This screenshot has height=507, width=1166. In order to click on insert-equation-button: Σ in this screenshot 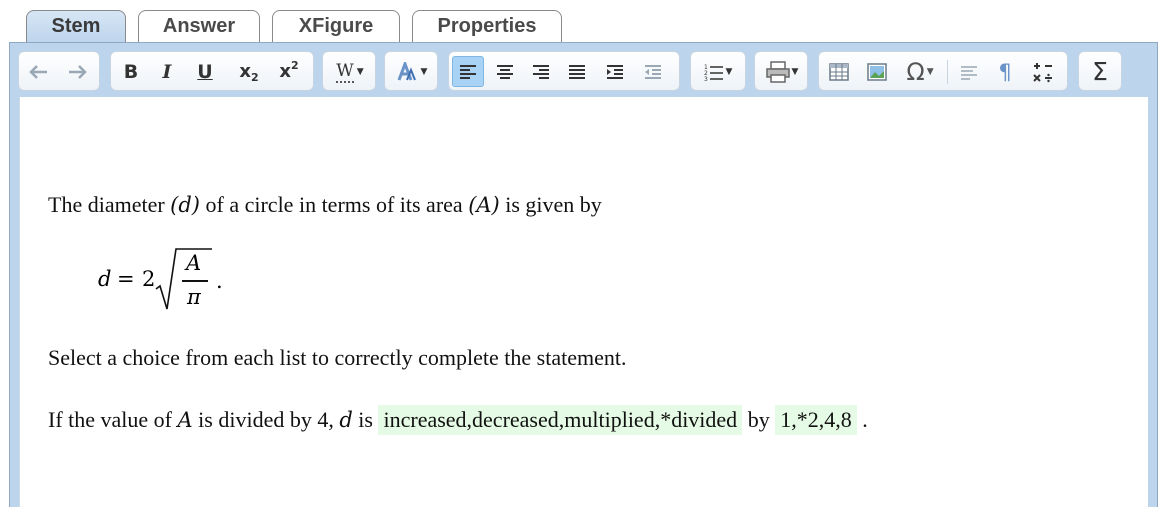, I will do `click(1100, 71)`.